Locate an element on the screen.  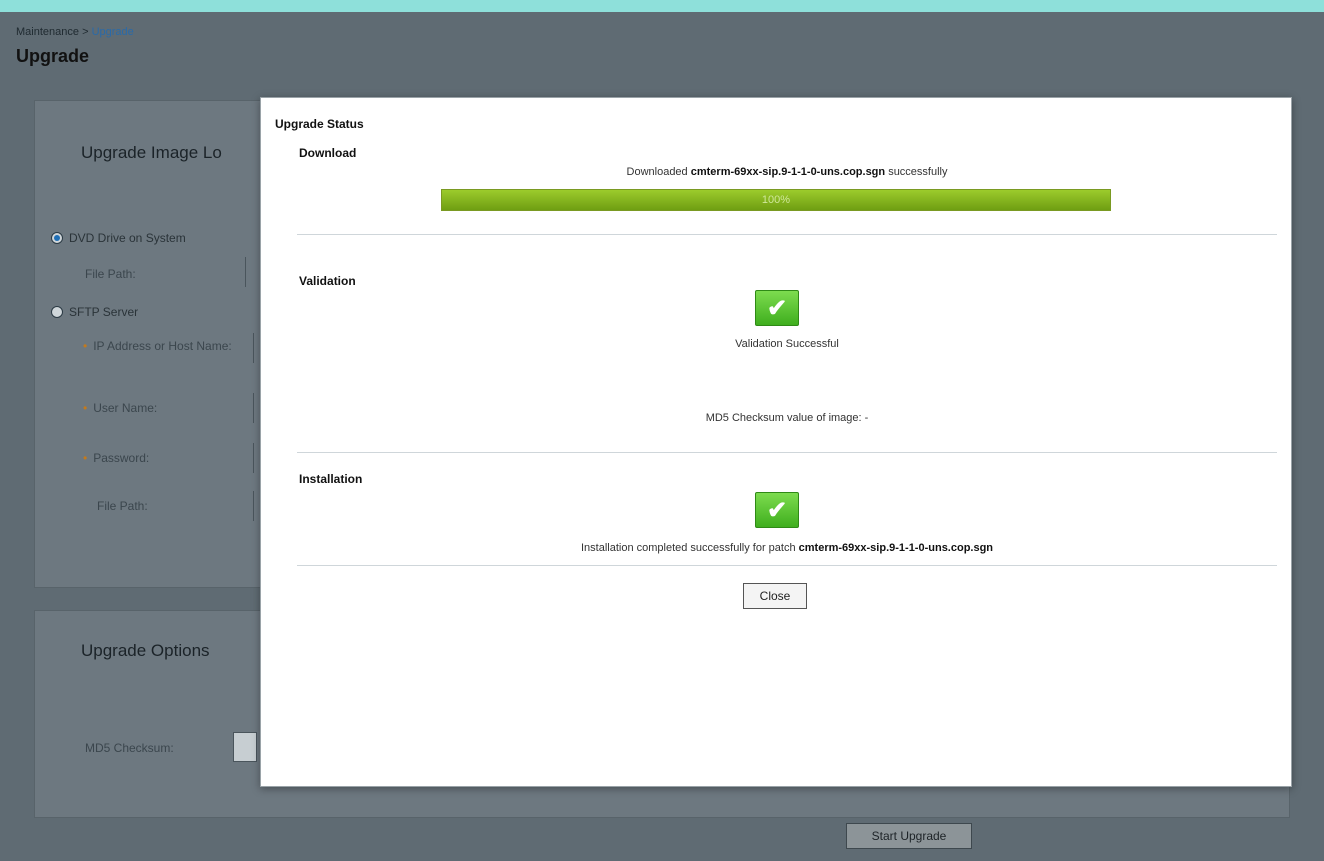
breadcrumb: Maintenance > Upgrade is located at coordinates (75, 32).